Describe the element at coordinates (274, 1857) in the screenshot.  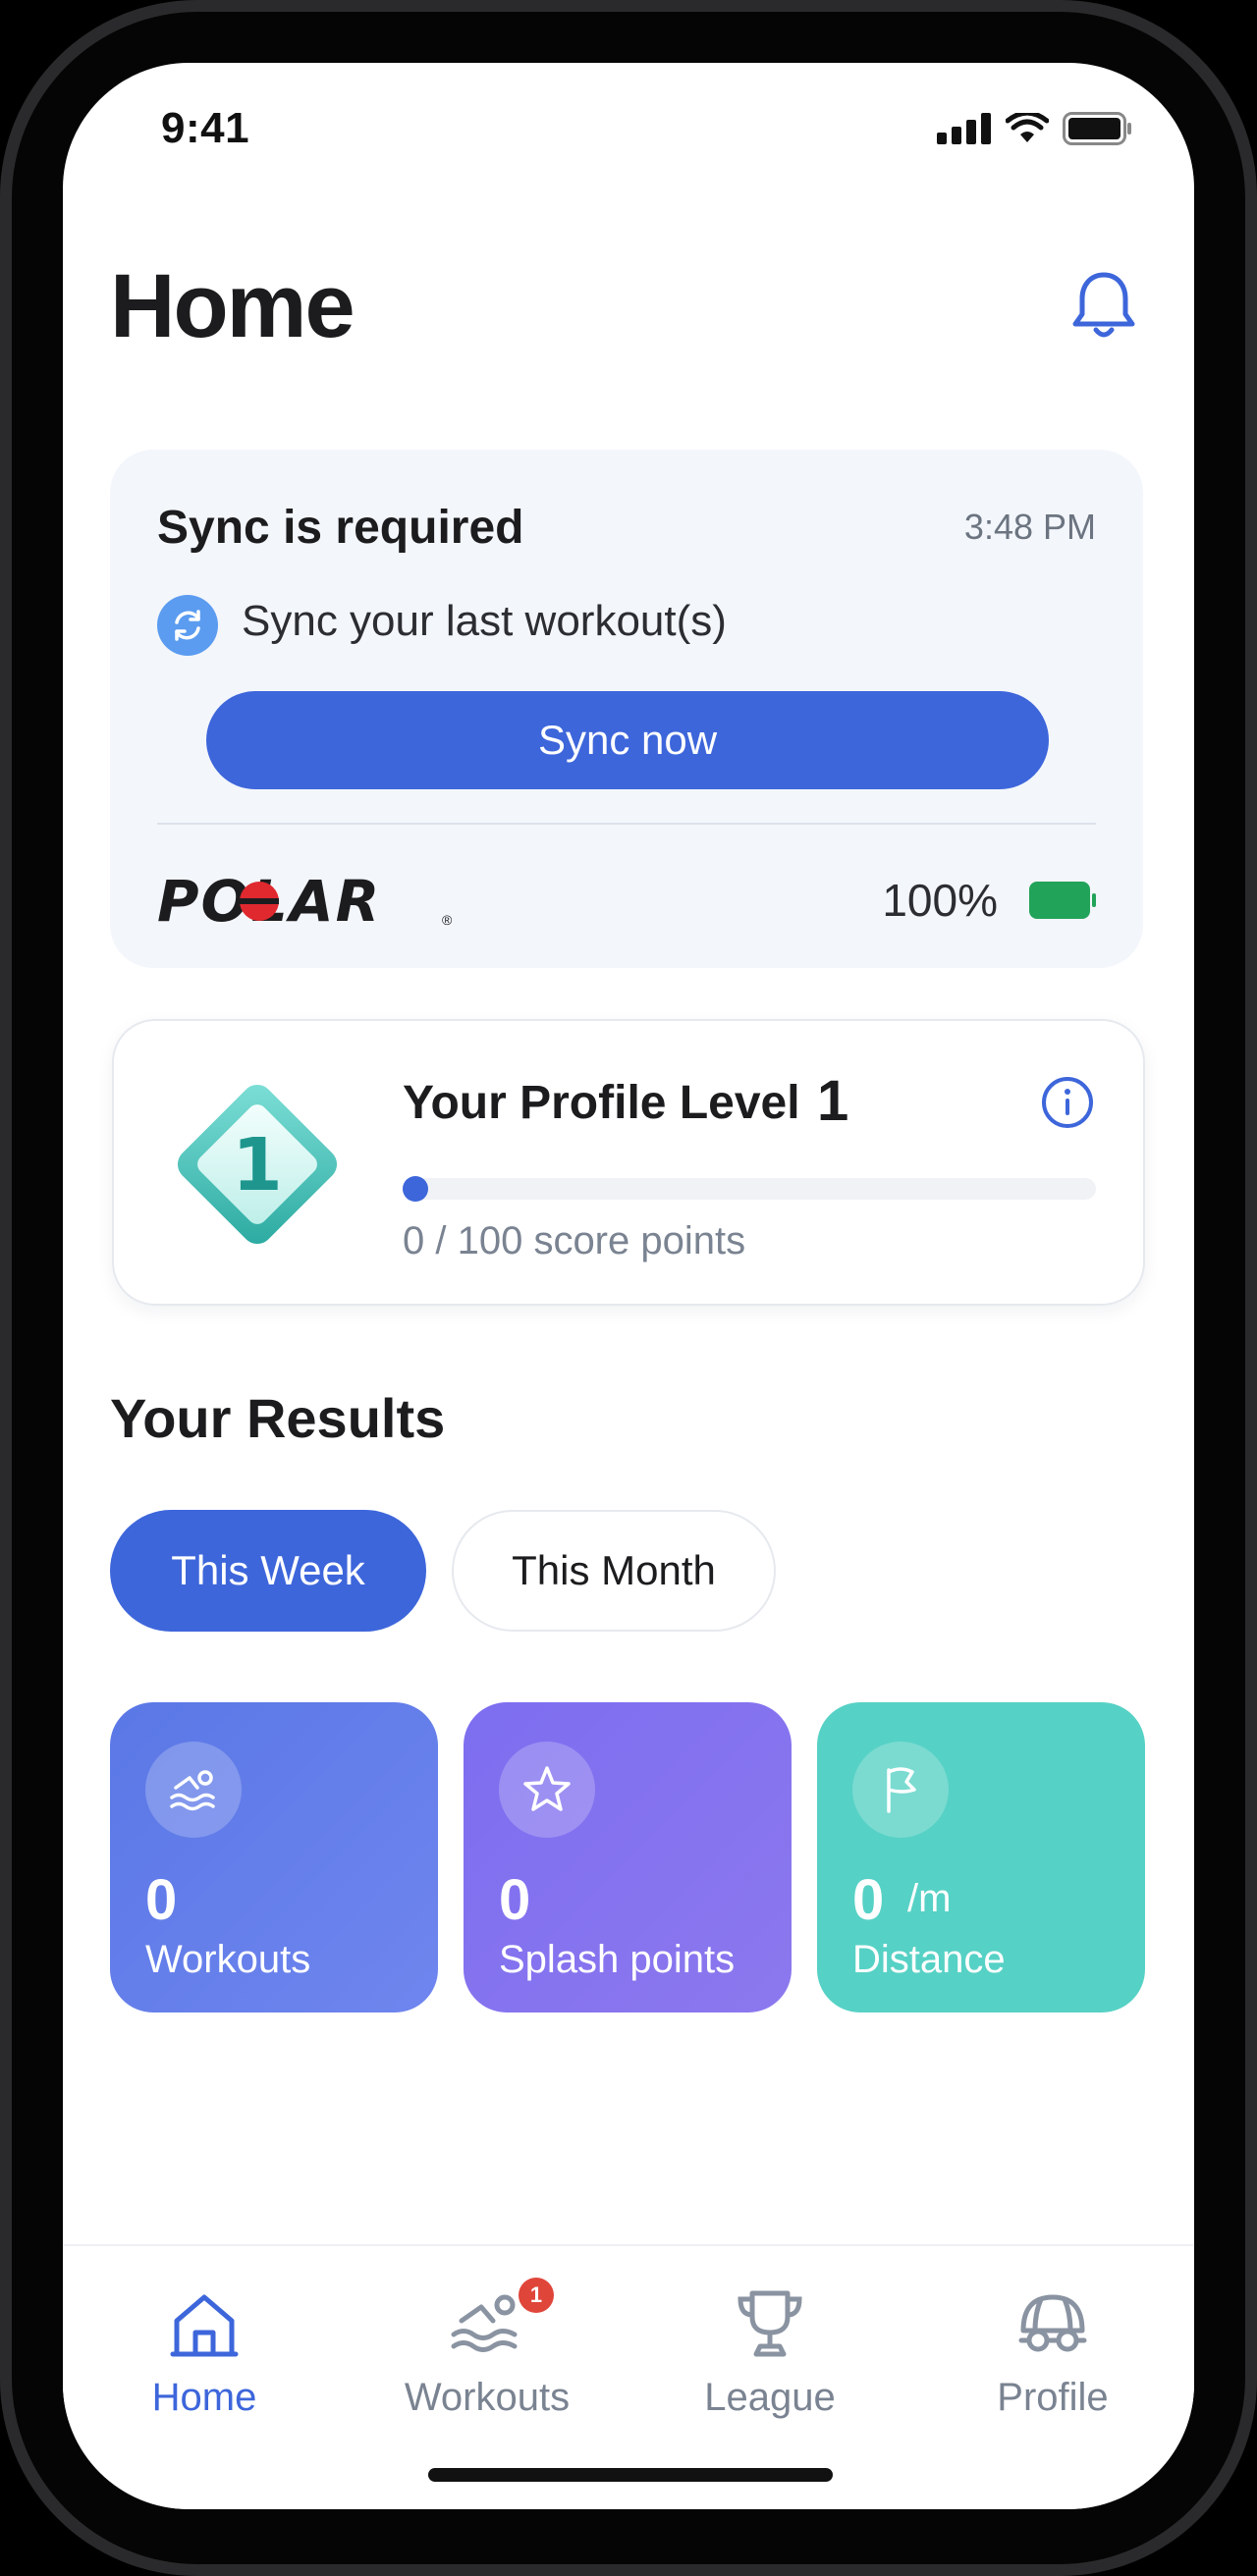
I see `stat-card-workouts: 0 Workouts` at that location.